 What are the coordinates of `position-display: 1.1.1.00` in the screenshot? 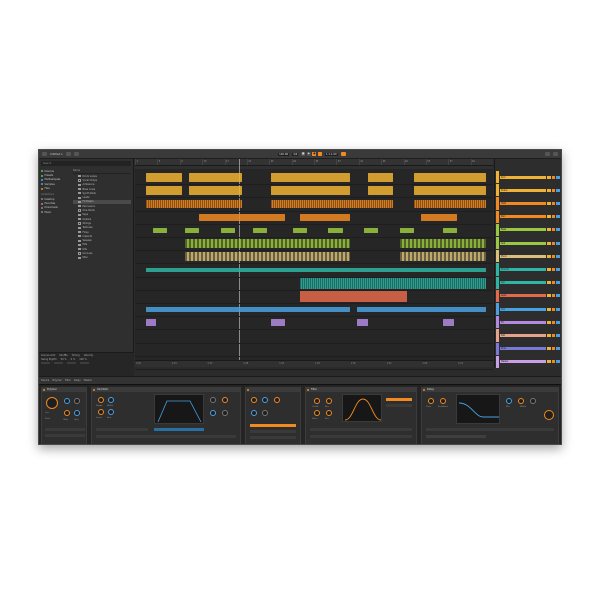 It's located at (331, 154).